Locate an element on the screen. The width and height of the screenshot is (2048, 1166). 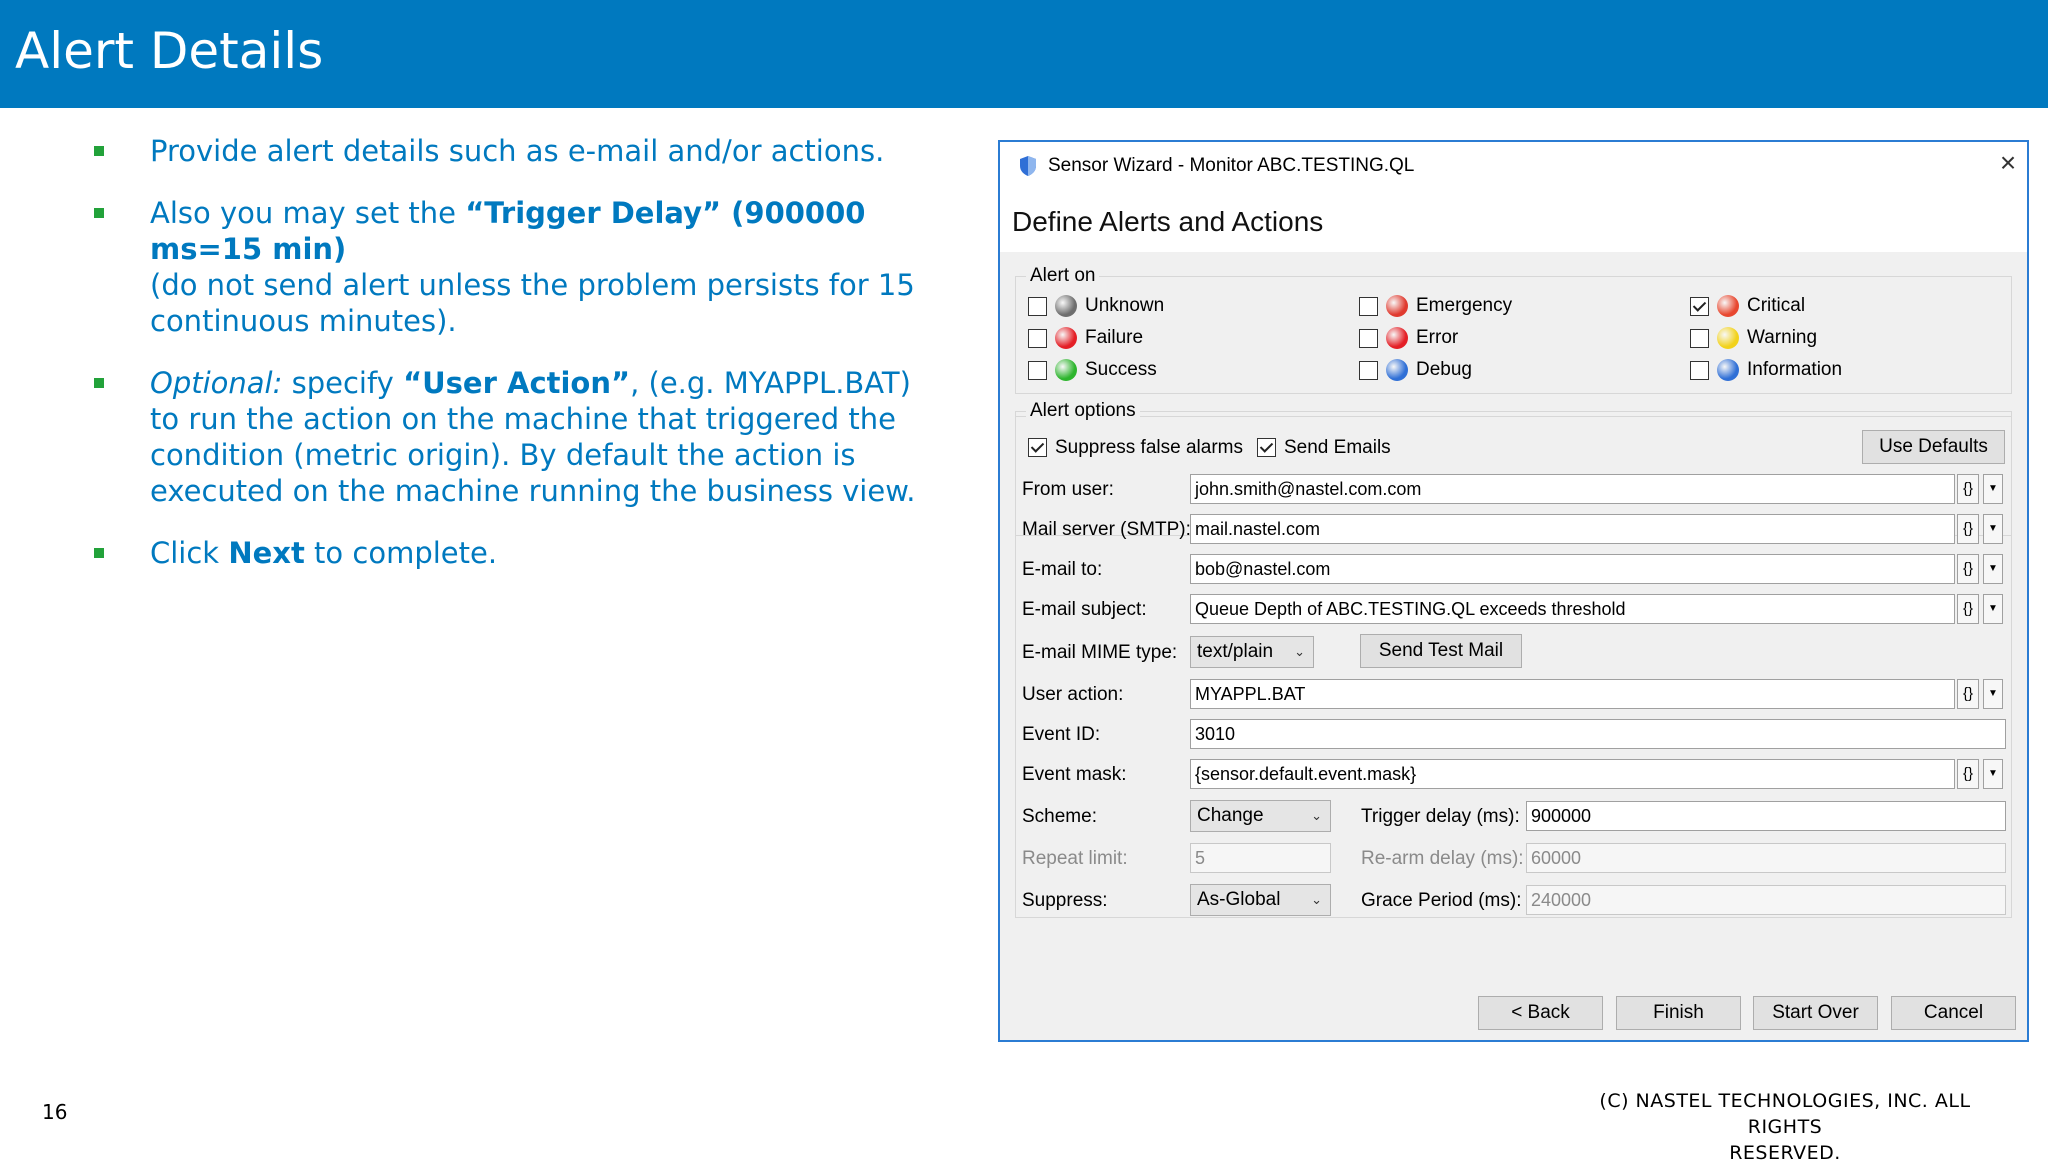
alert-on-failure-label: Failure is located at coordinates (1114, 337).